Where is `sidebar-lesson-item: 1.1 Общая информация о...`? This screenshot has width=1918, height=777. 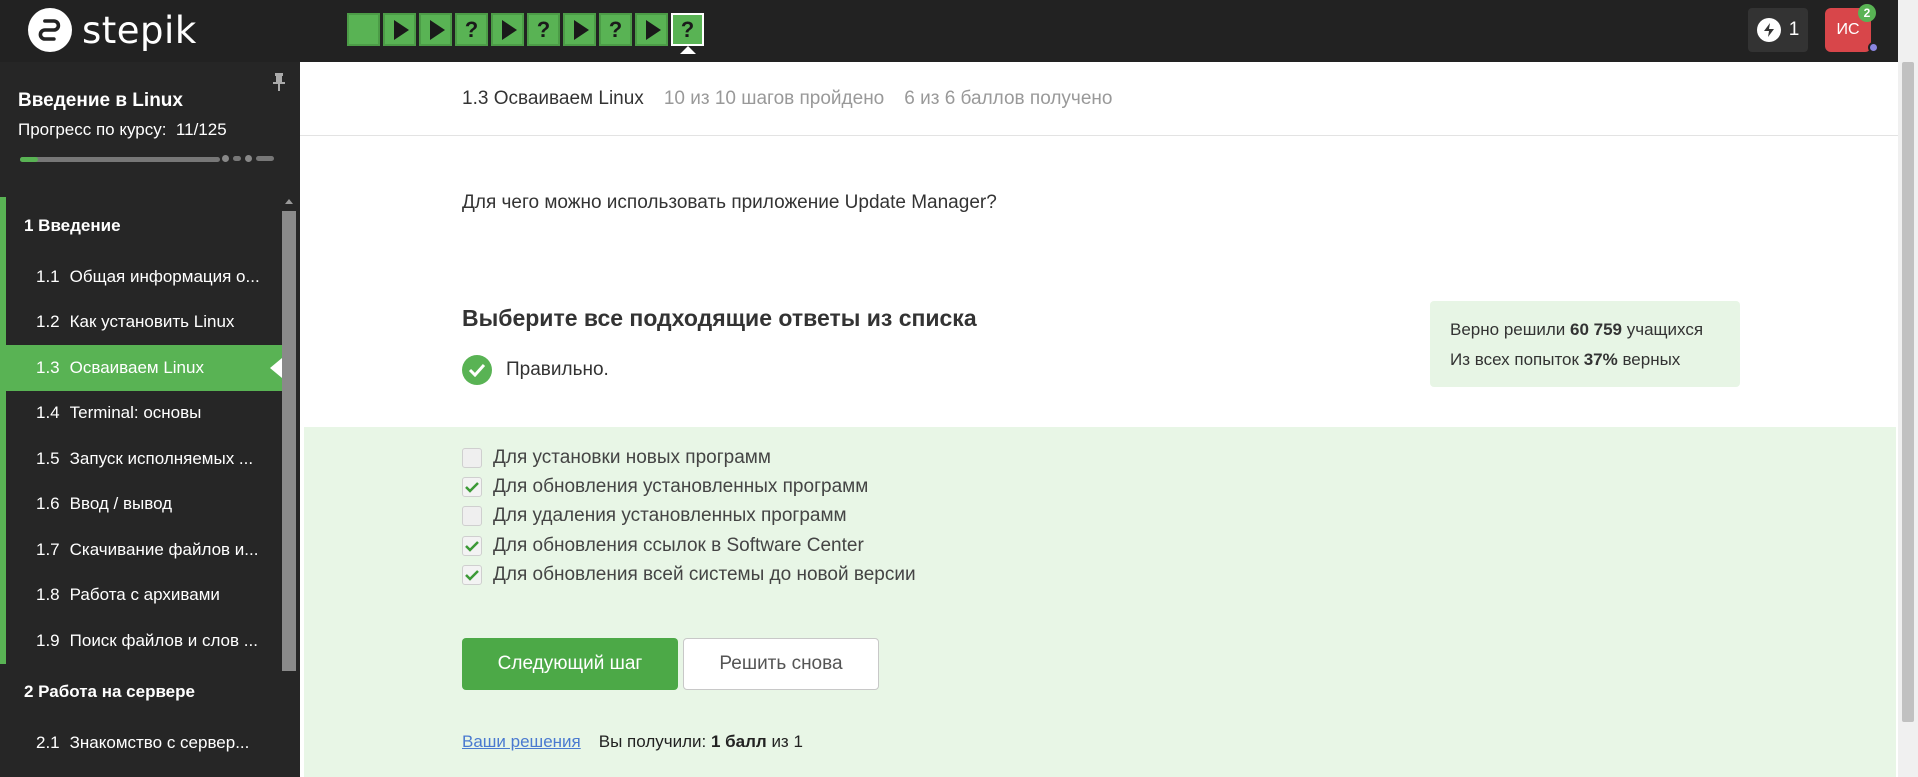
sidebar-lesson-item: 1.1 Общая информация о... is located at coordinates (141, 277).